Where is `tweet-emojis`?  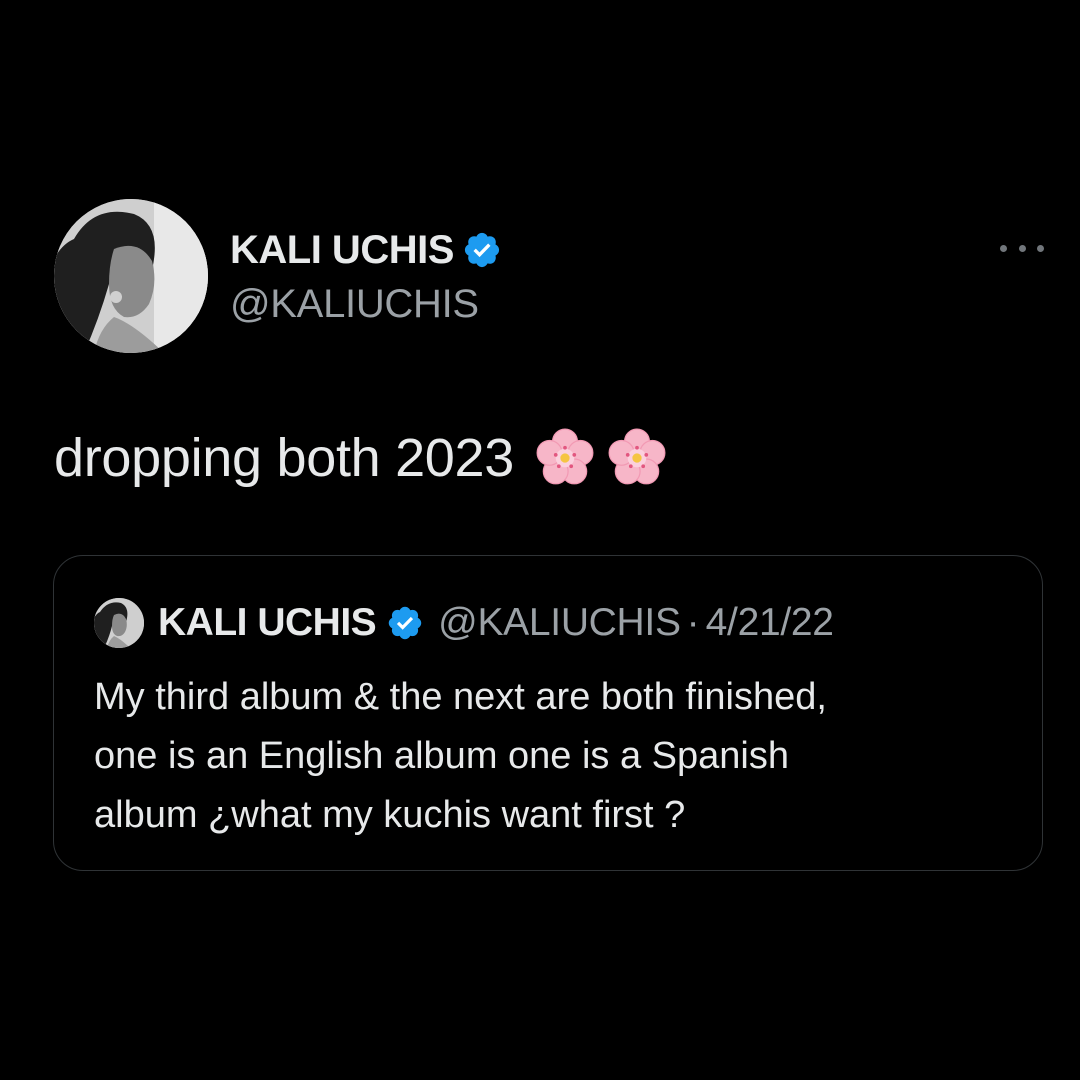
tweet-emojis is located at coordinates (601, 458).